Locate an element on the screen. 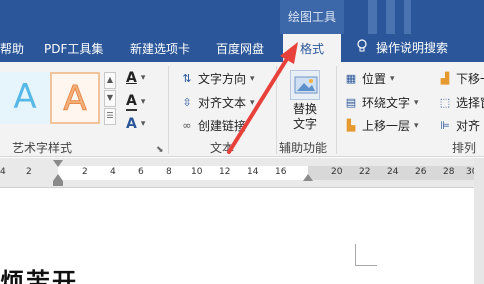 The image size is (484, 284). text-fill-button: A ▾ is located at coordinates (135, 78).